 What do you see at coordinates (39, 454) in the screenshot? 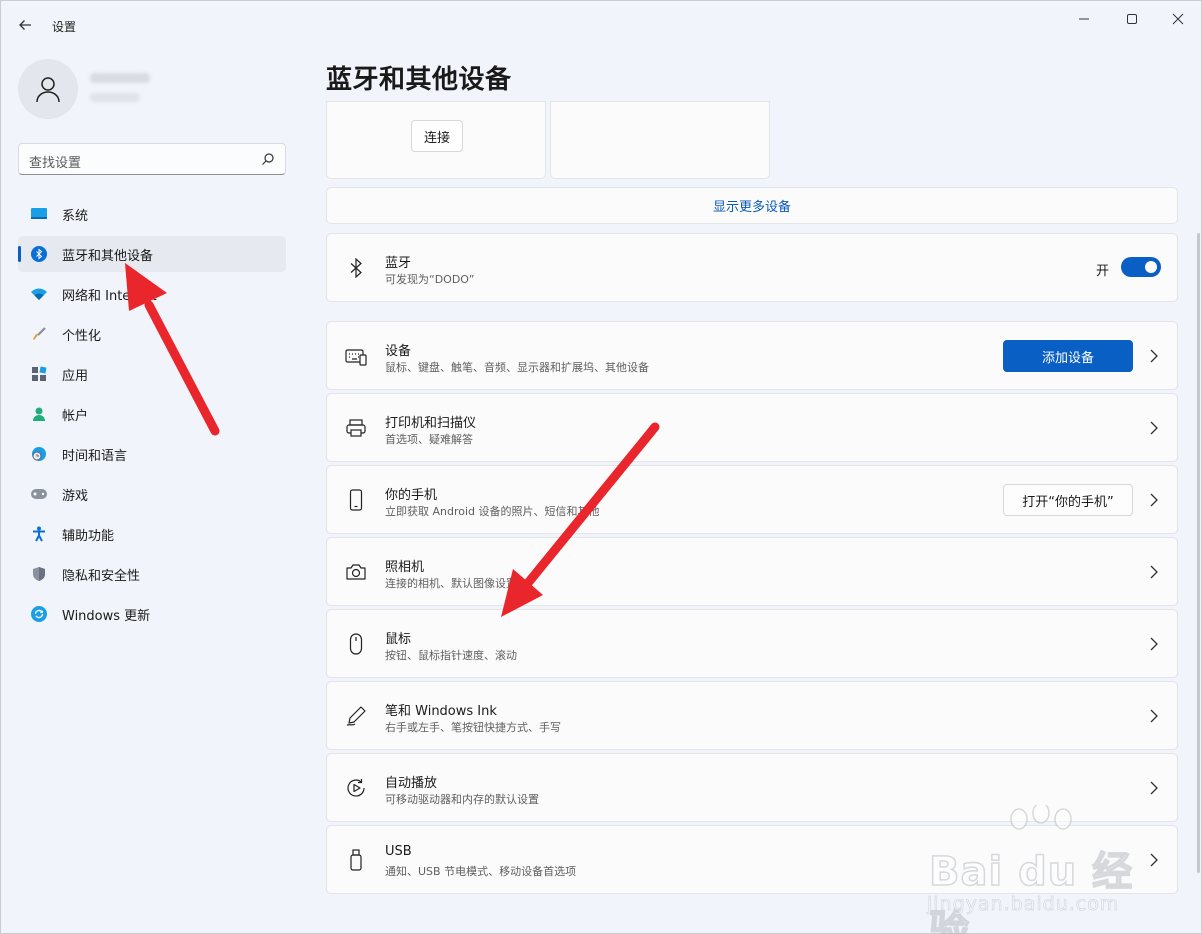
I see `clock-globe-icon` at bounding box center [39, 454].